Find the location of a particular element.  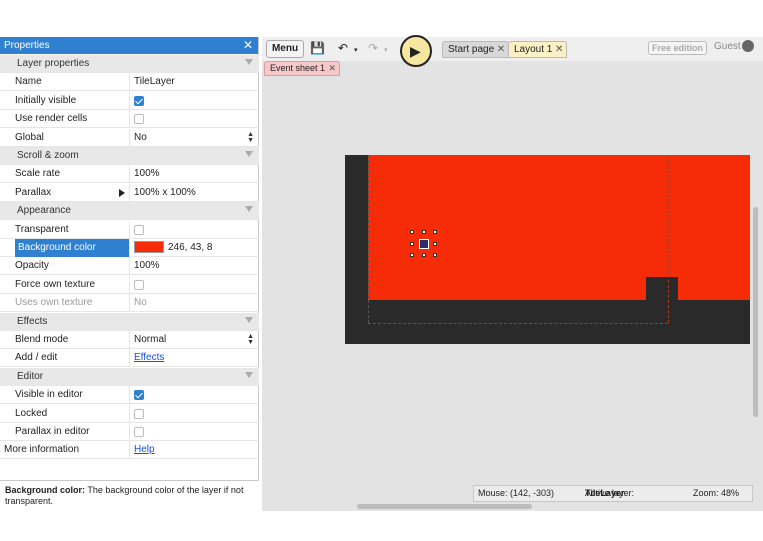

property-value: TileLayer is located at coordinates (193, 82).